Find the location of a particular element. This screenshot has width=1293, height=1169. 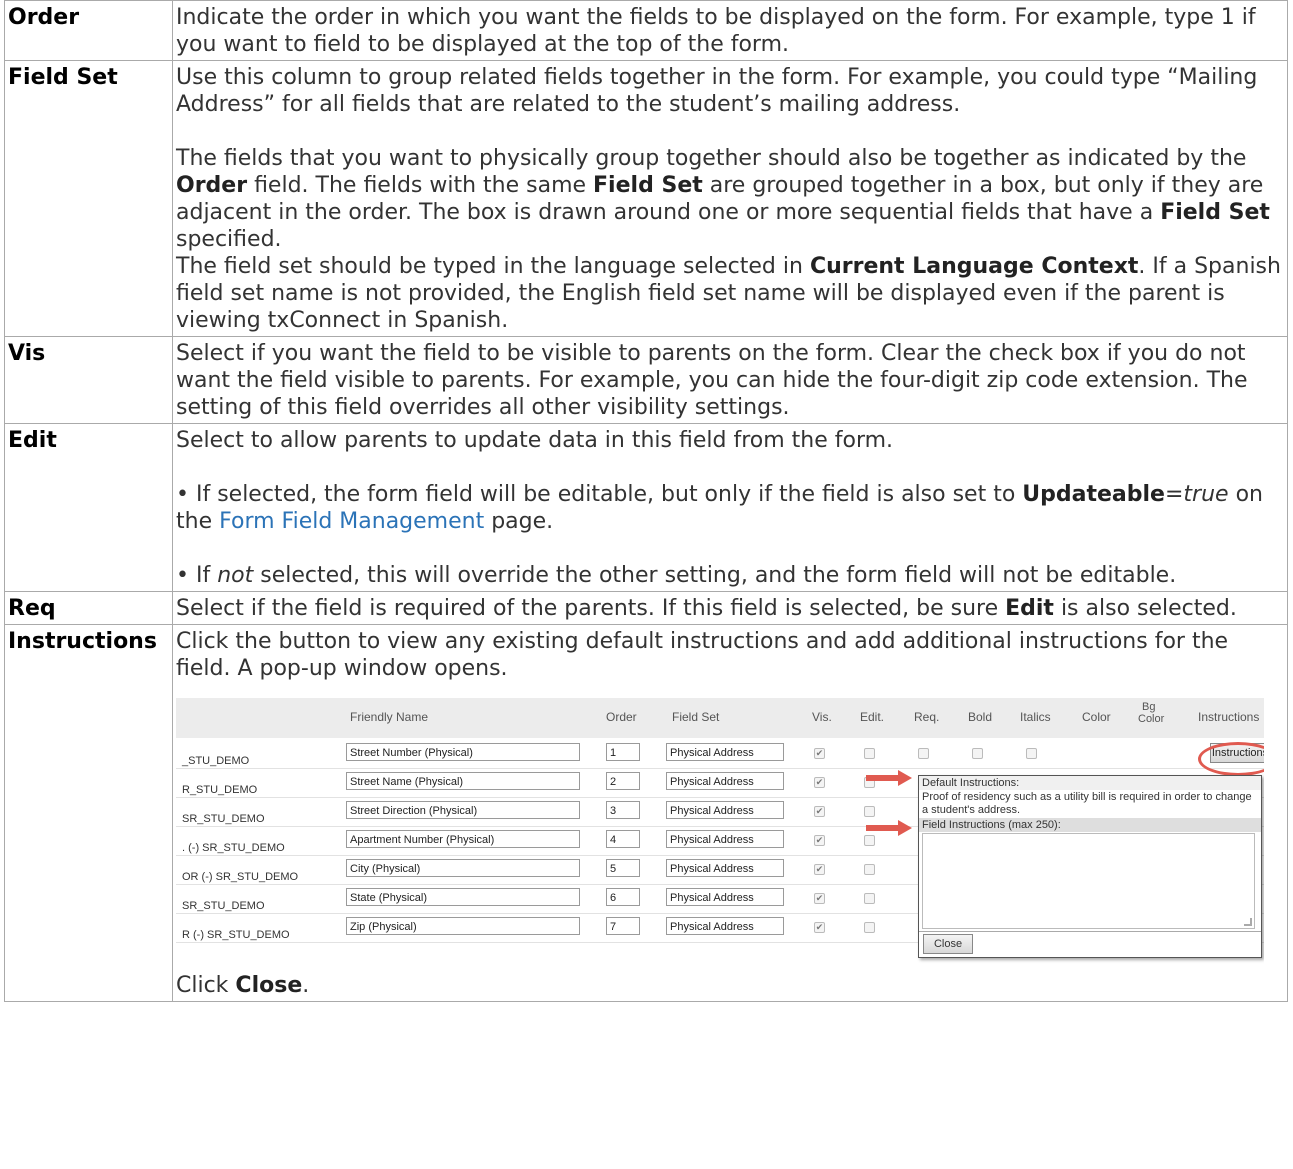

order-input: 6 is located at coordinates (623, 897).